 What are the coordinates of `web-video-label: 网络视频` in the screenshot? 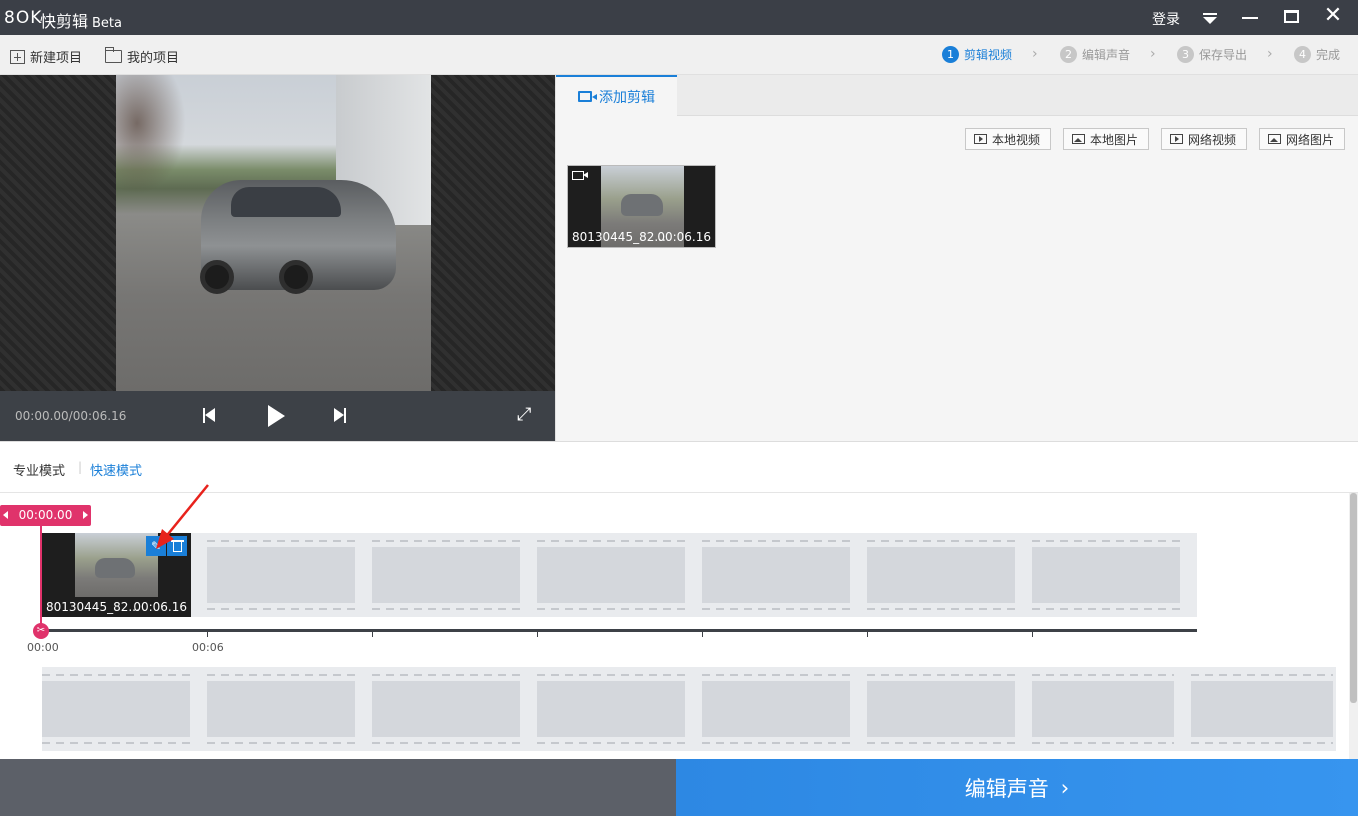 It's located at (1212, 139).